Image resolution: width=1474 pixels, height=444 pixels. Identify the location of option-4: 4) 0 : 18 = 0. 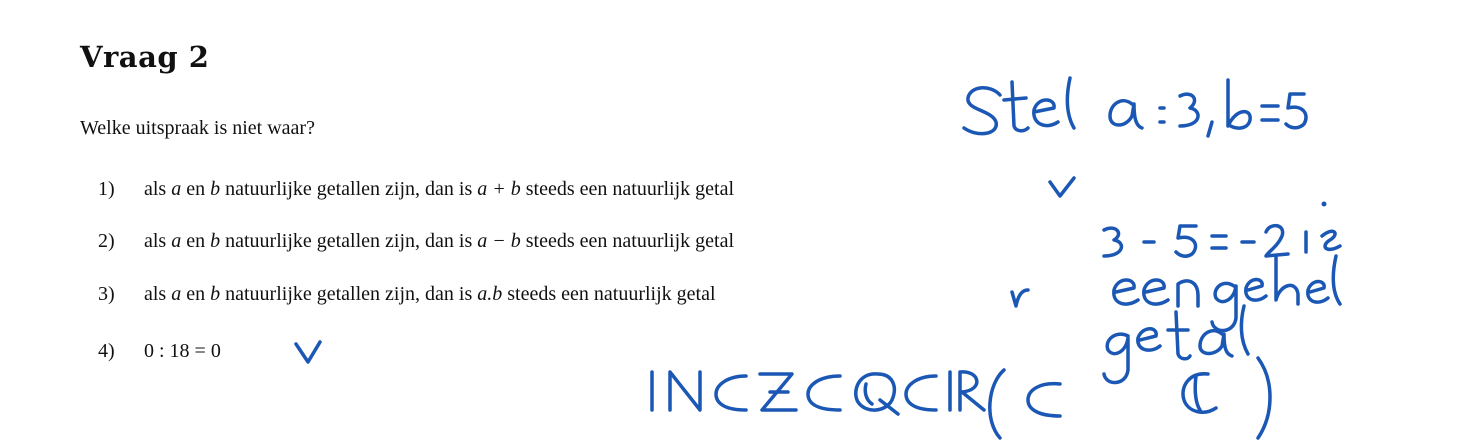
(159, 351).